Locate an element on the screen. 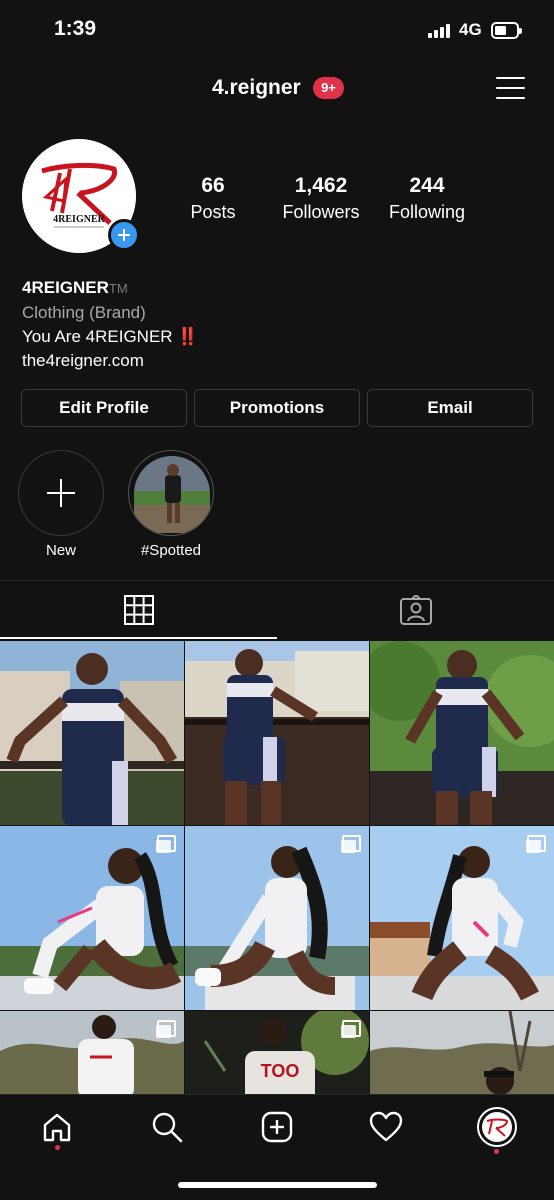 The width and height of the screenshot is (554, 1200). nav-home is located at coordinates (57, 1127).